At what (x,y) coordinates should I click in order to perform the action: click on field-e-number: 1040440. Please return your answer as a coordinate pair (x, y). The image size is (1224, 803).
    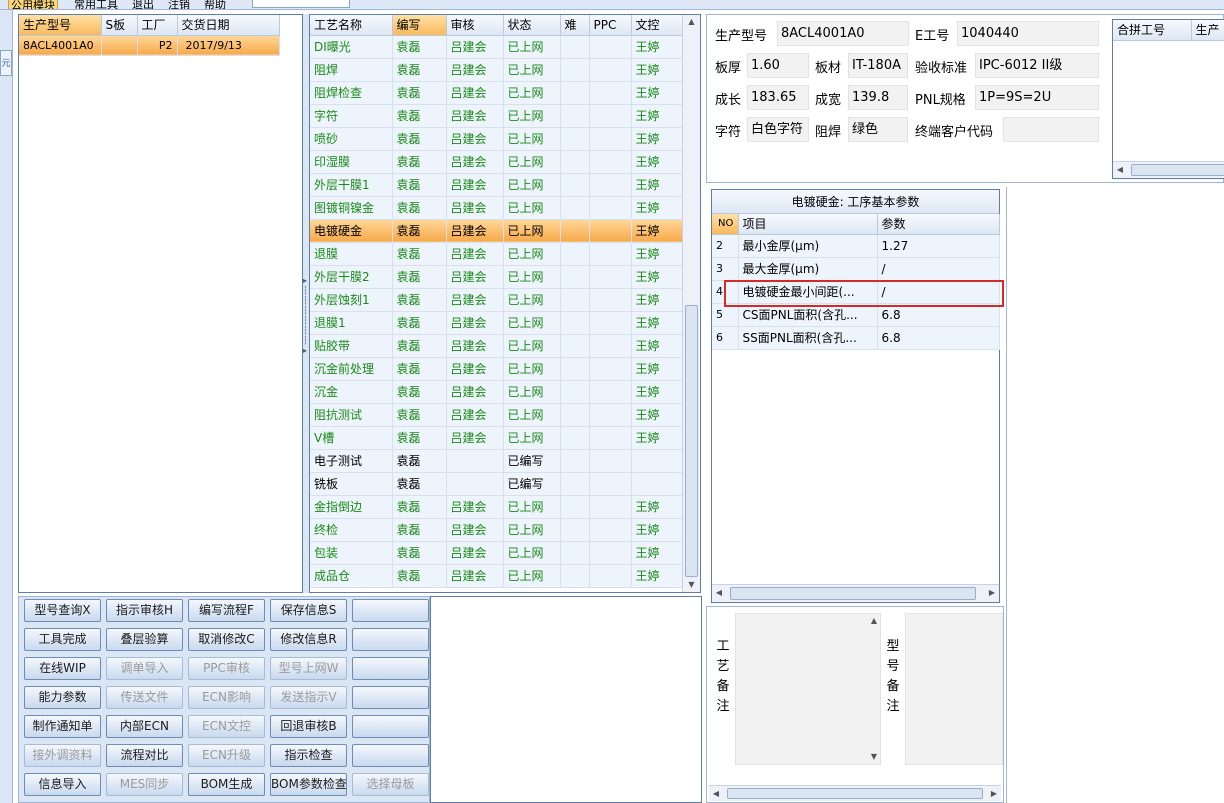
    Looking at the image, I should click on (1028, 33).